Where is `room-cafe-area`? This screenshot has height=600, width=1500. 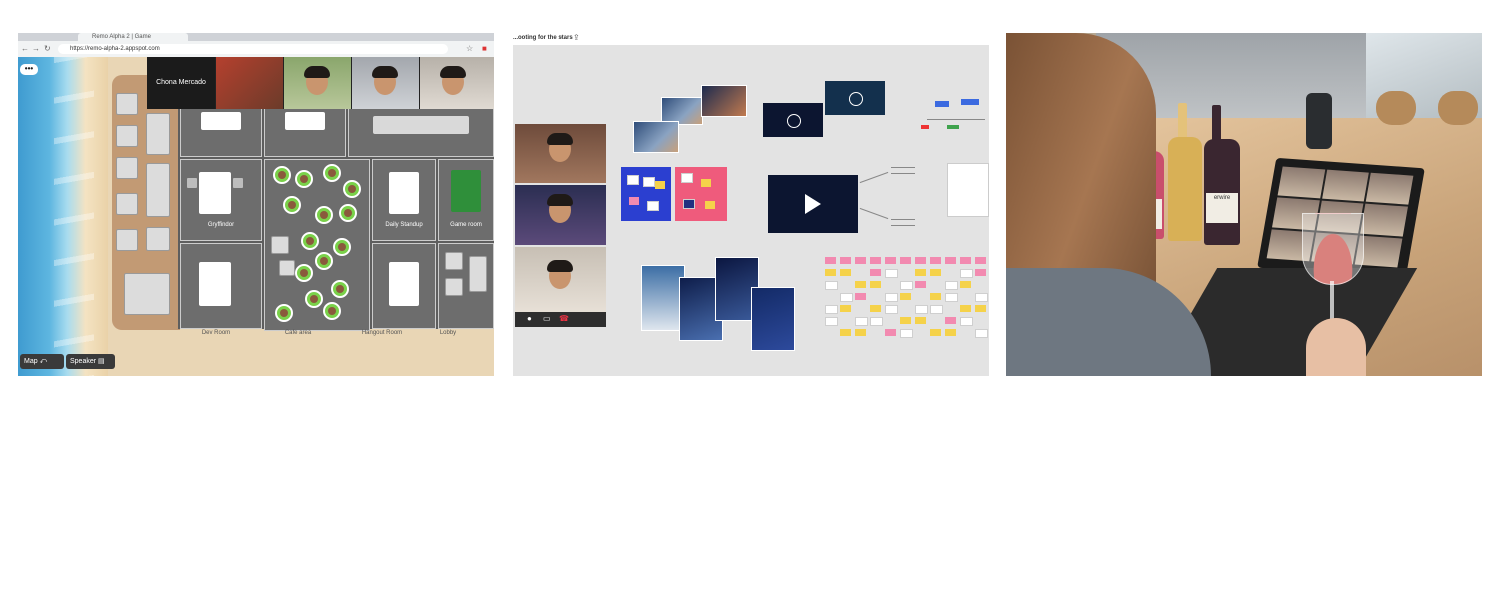 room-cafe-area is located at coordinates (317, 245).